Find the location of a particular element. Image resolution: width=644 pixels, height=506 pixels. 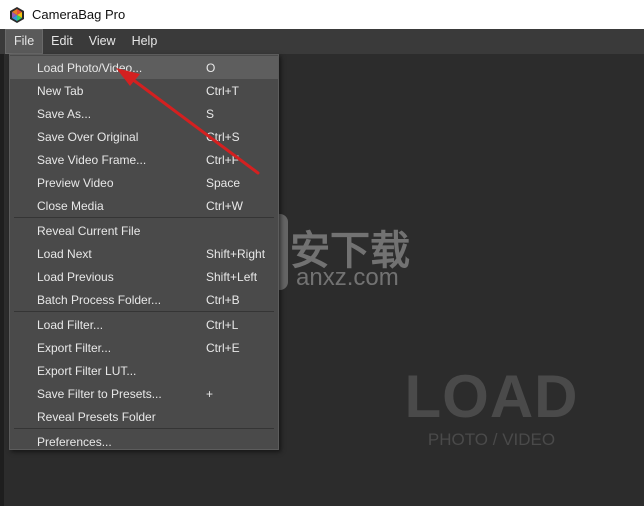

load-title: LOAD is located at coordinates (491, 396).